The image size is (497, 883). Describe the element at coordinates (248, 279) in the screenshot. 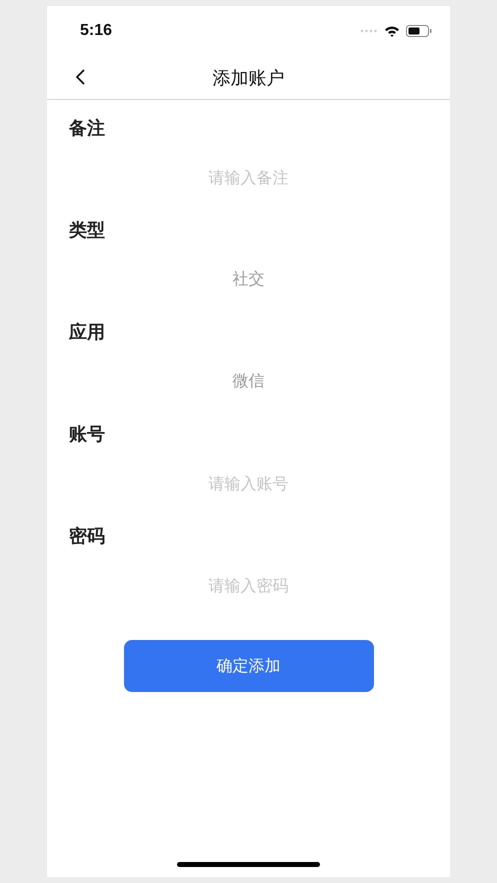

I see `picker-field: 社交` at that location.